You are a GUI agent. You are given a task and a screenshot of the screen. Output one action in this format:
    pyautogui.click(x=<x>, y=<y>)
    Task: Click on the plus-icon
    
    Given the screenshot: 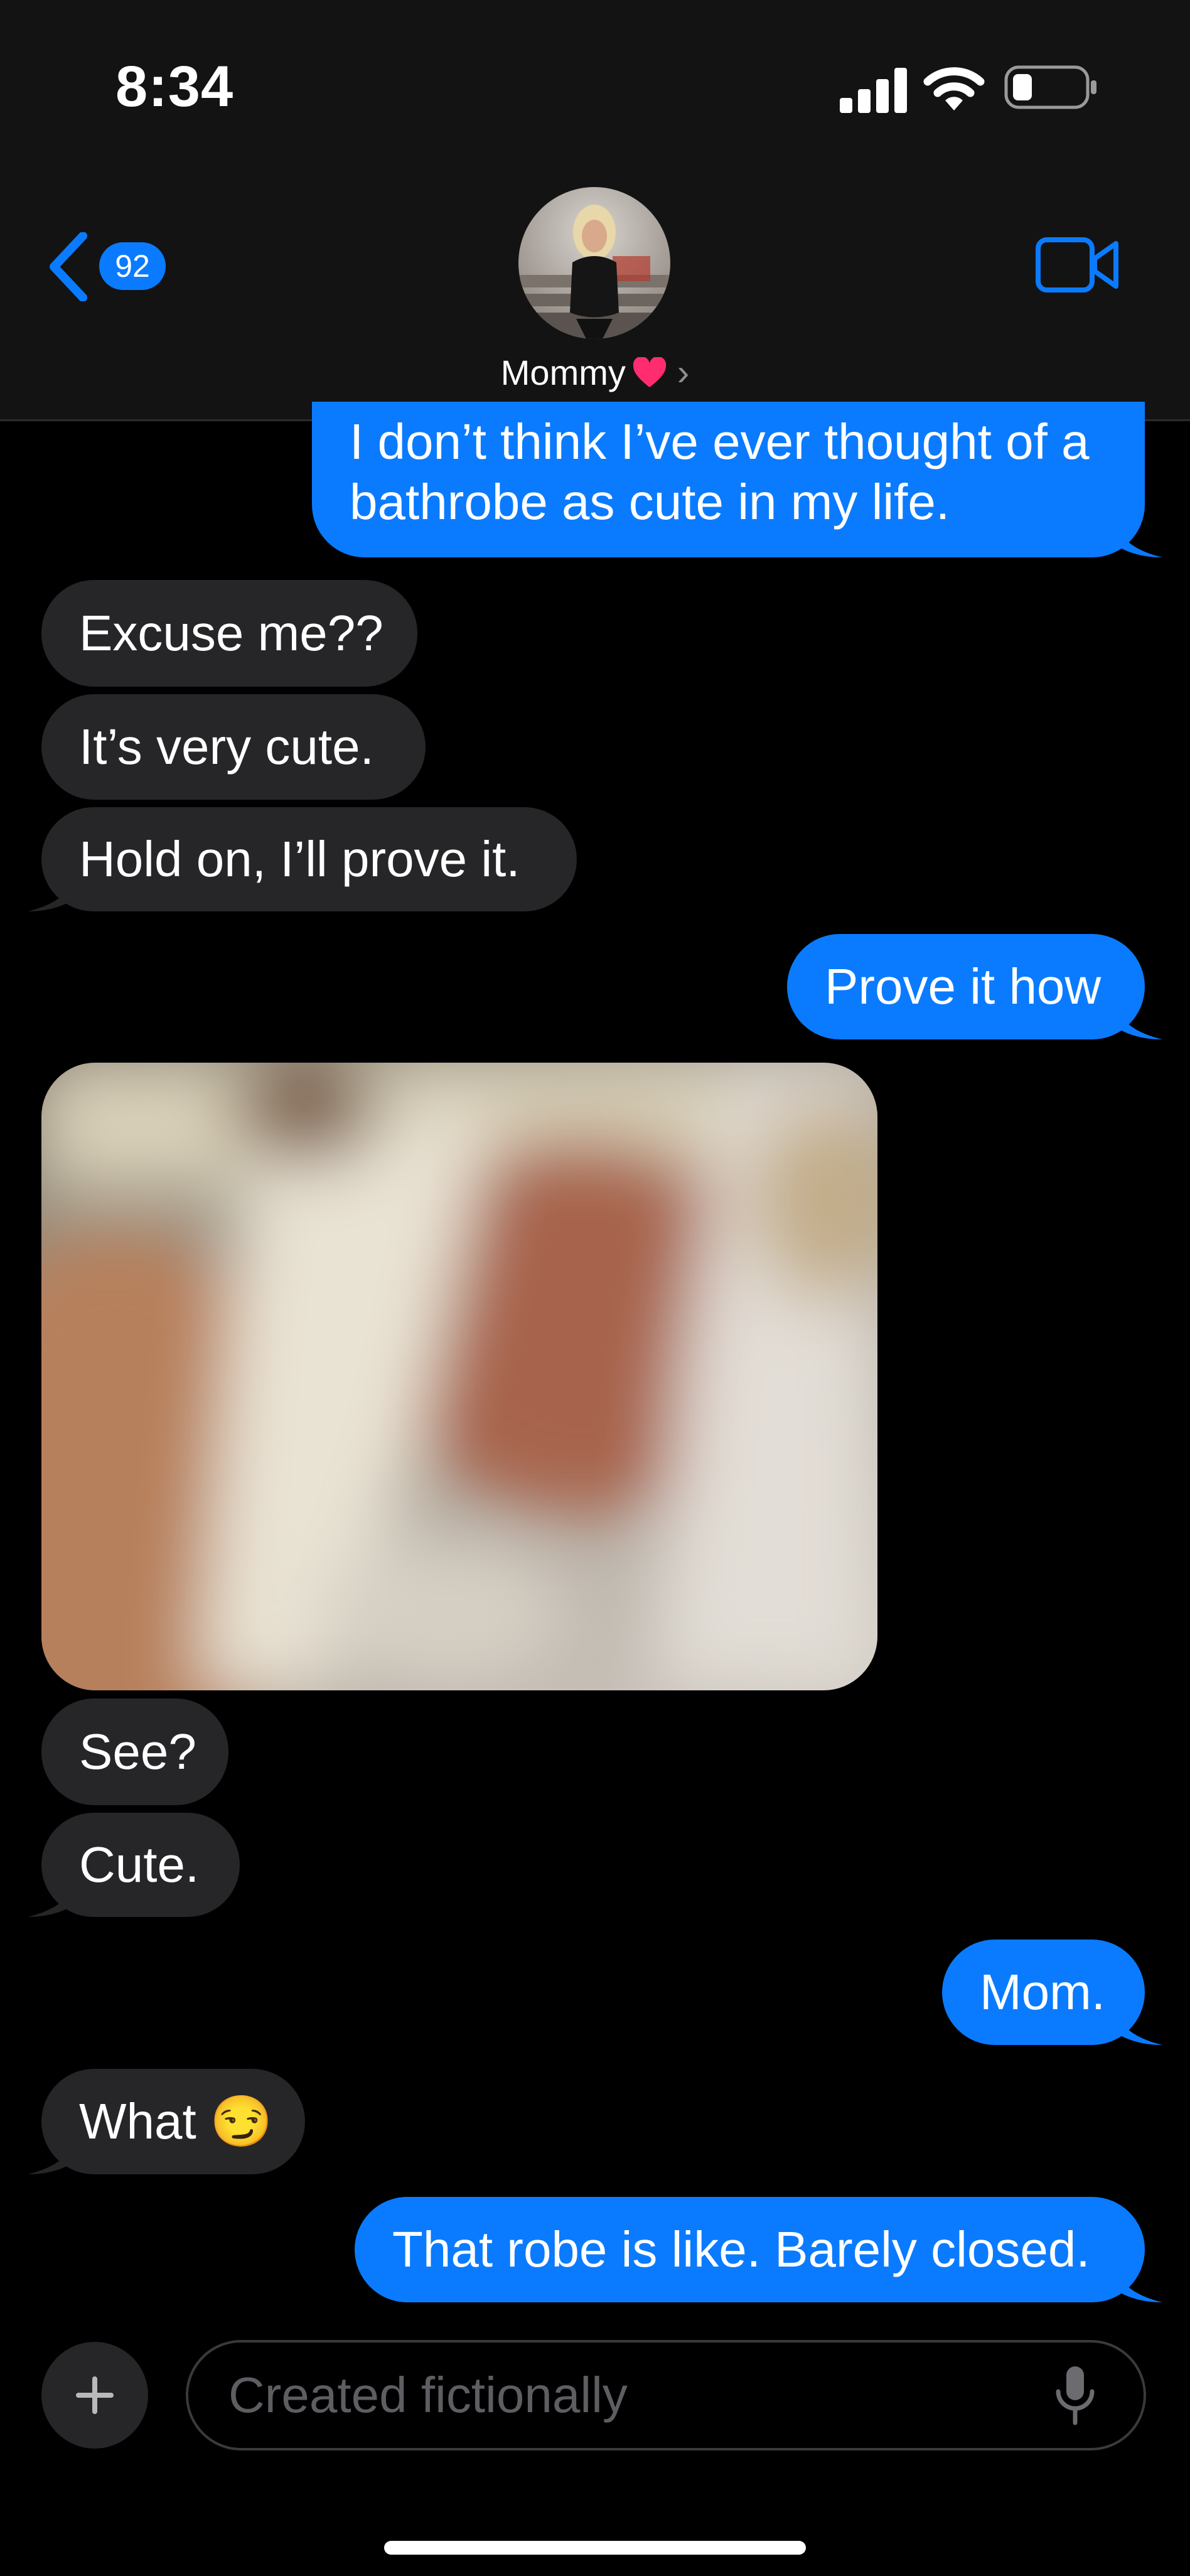 What is the action you would take?
    pyautogui.click(x=95, y=2395)
    